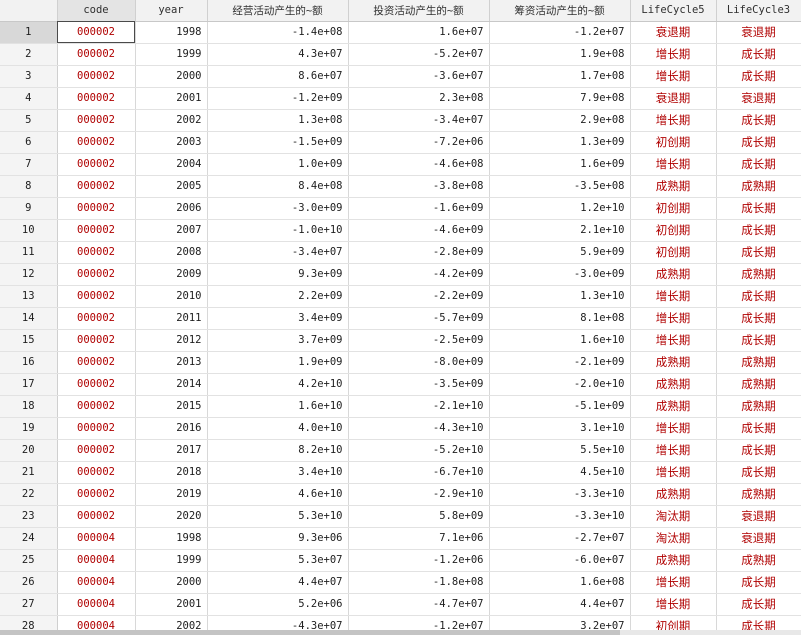  What do you see at coordinates (171, 54) in the screenshot?
I see `cell-year: 1999` at bounding box center [171, 54].